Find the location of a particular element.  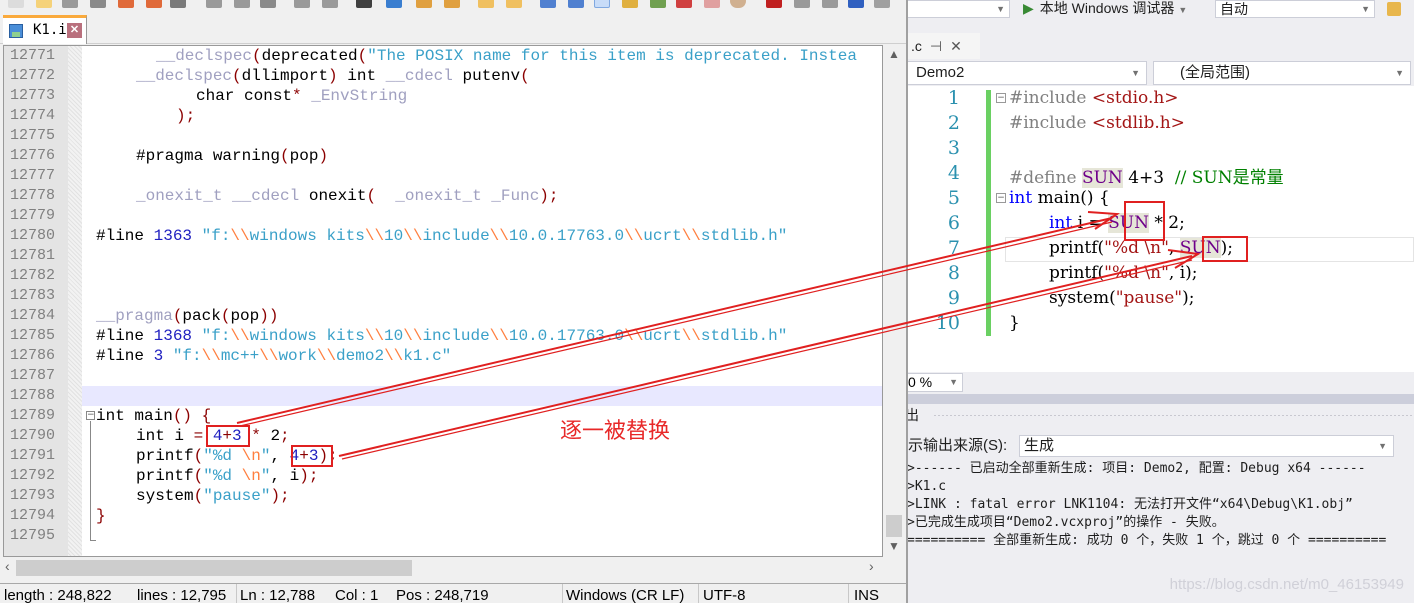

code-line: printf("%d \n", i); is located at coordinates (1123, 273).